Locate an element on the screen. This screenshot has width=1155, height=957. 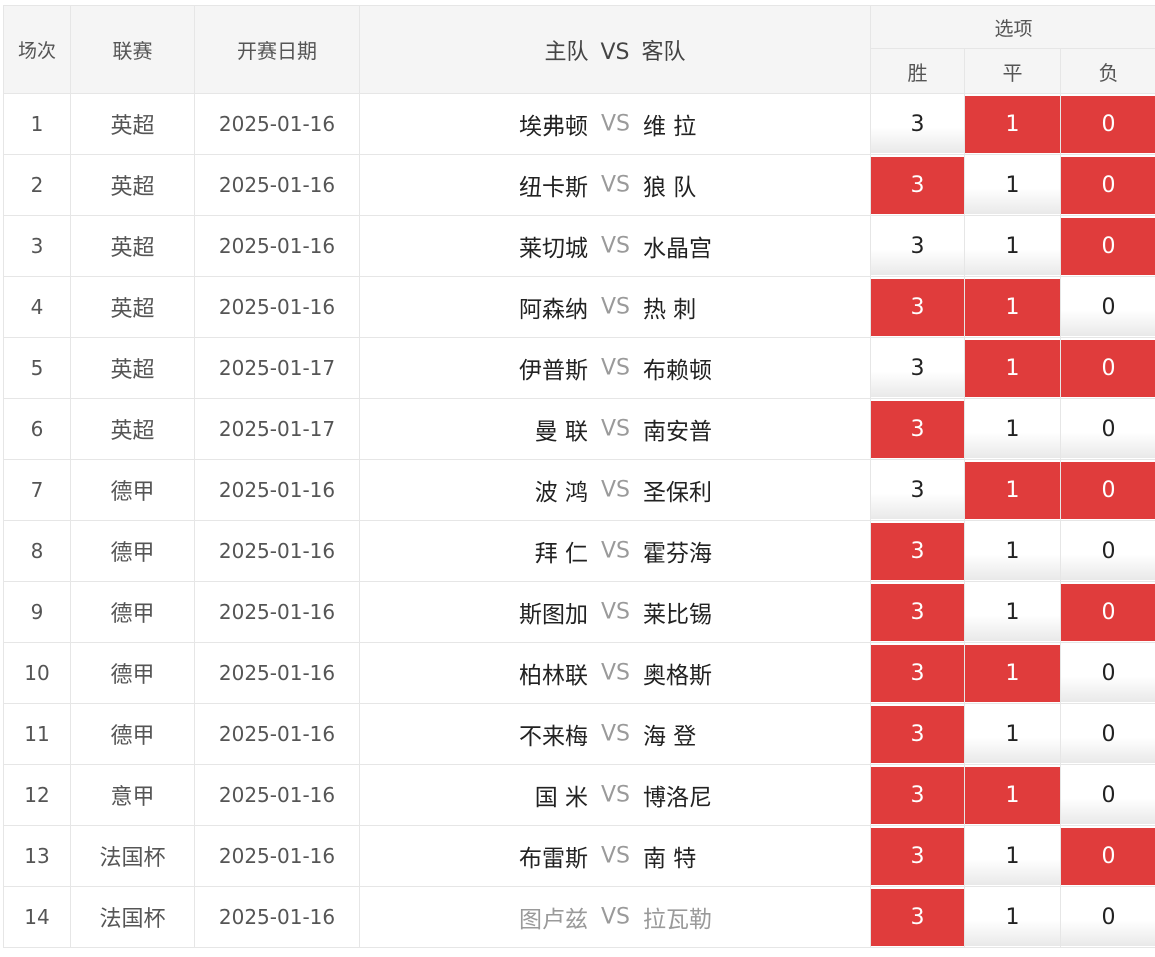
home-team: 波 鸿 is located at coordinates (561, 493).